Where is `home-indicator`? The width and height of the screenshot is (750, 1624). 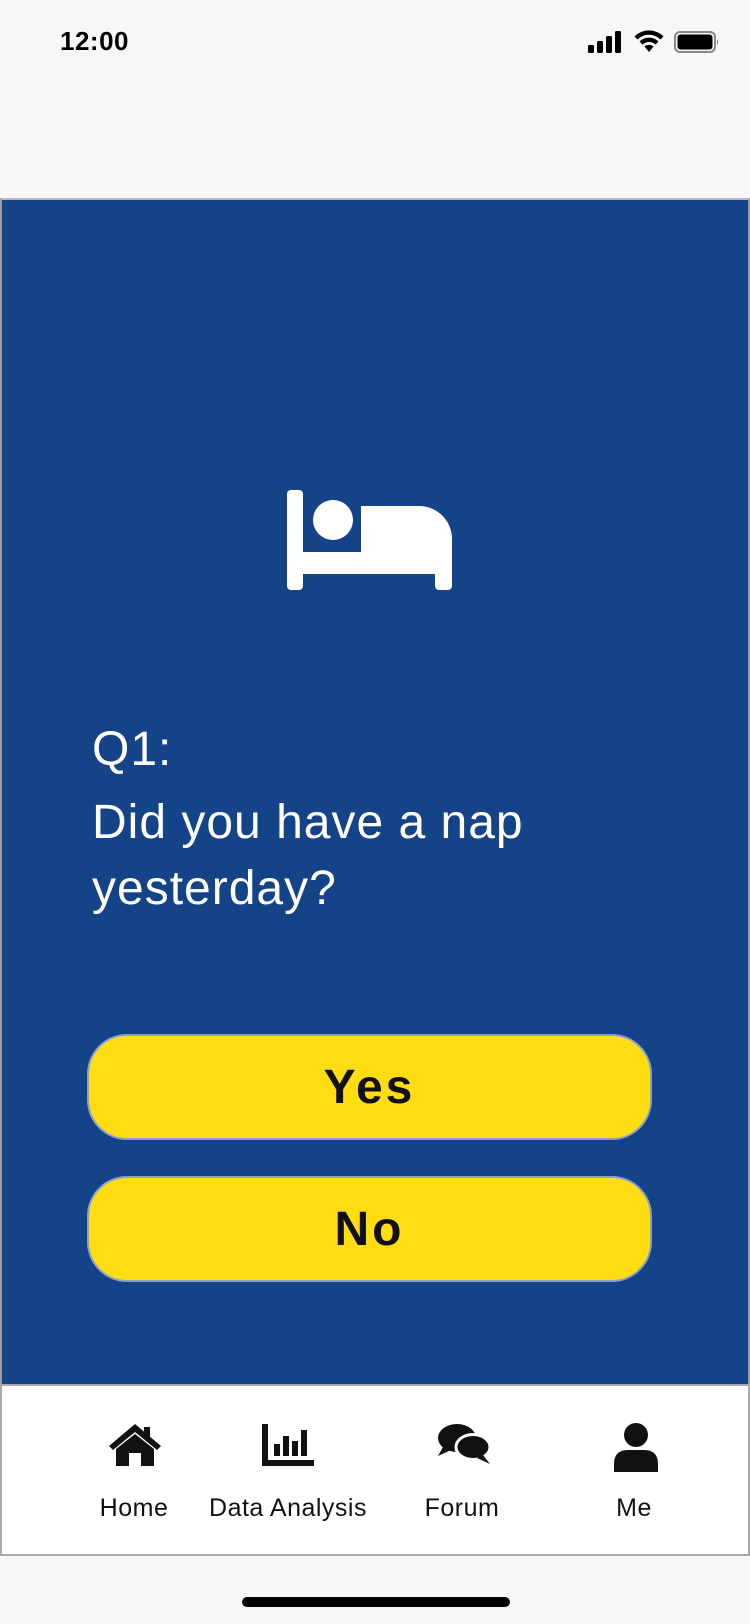 home-indicator is located at coordinates (376, 1602).